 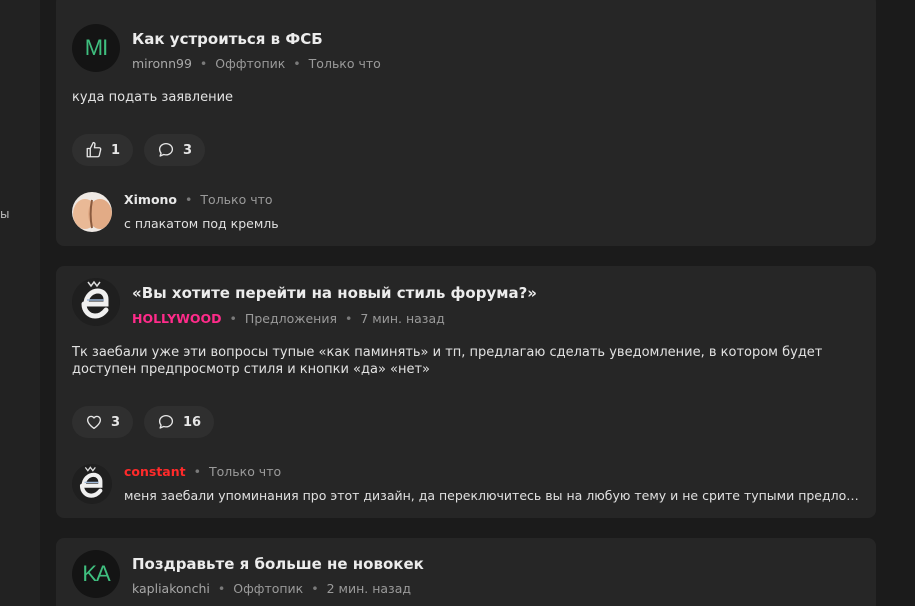 What do you see at coordinates (153, 97) in the screenshot?
I see `topic-body: куда подать заявление` at bounding box center [153, 97].